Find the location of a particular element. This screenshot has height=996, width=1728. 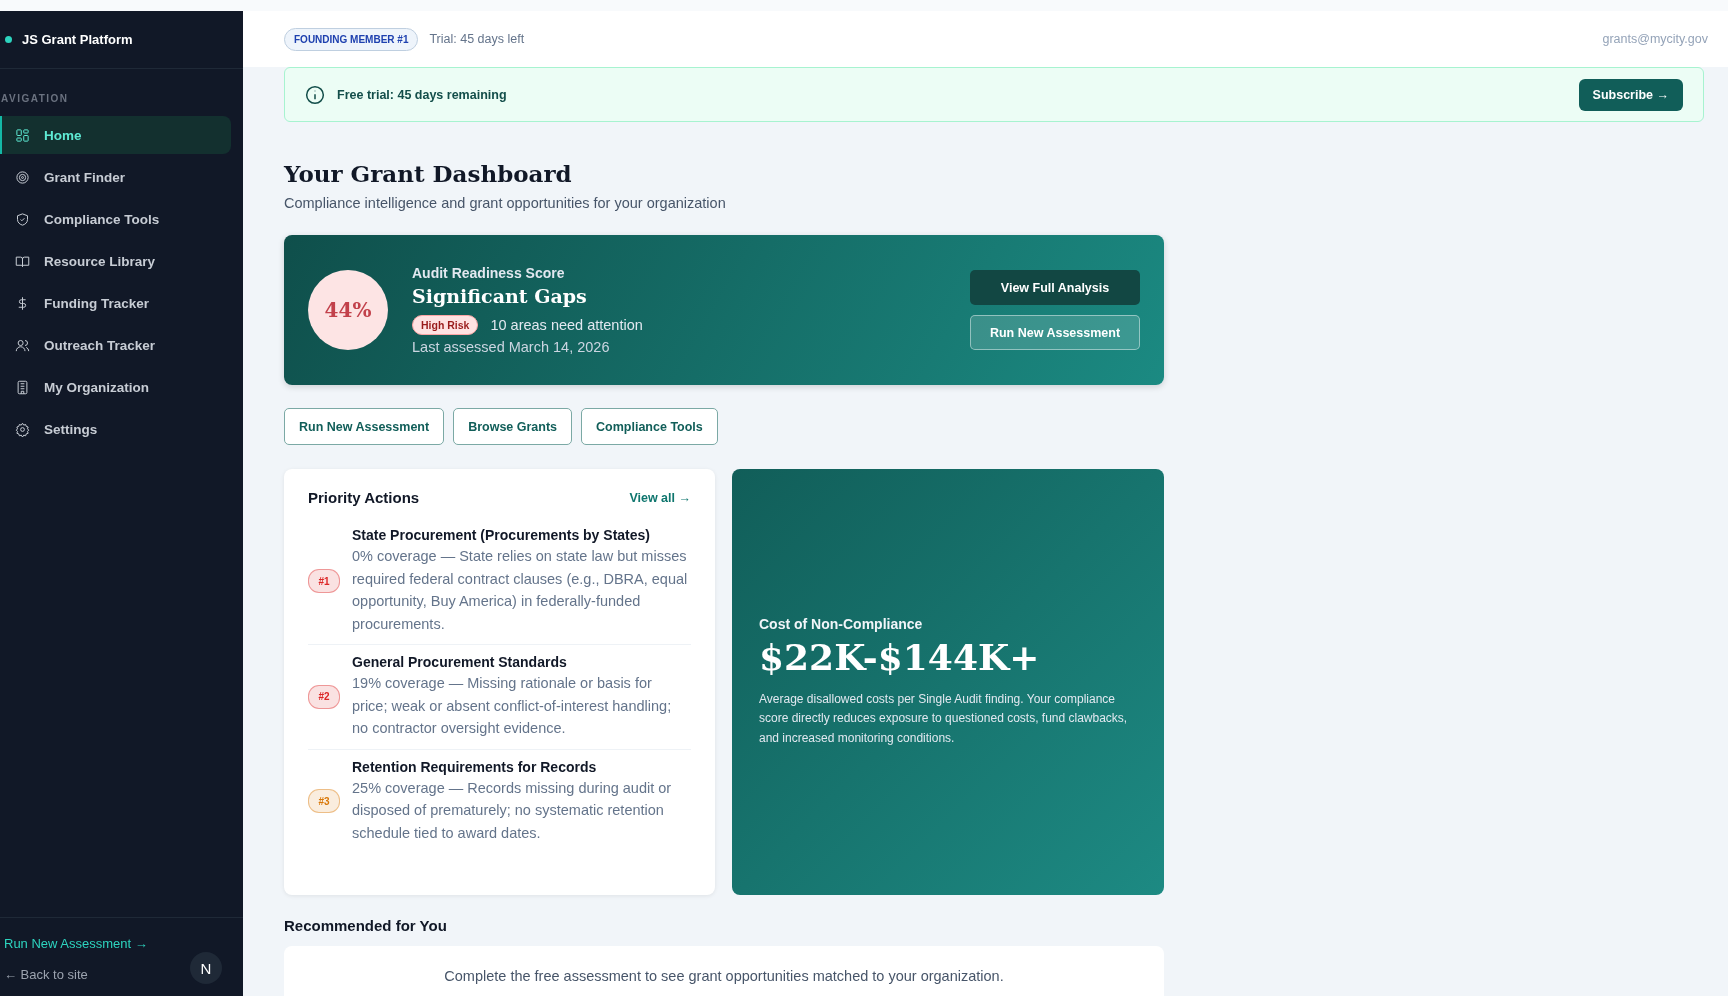

nav-item: Funding Tracker is located at coordinates (115, 303).